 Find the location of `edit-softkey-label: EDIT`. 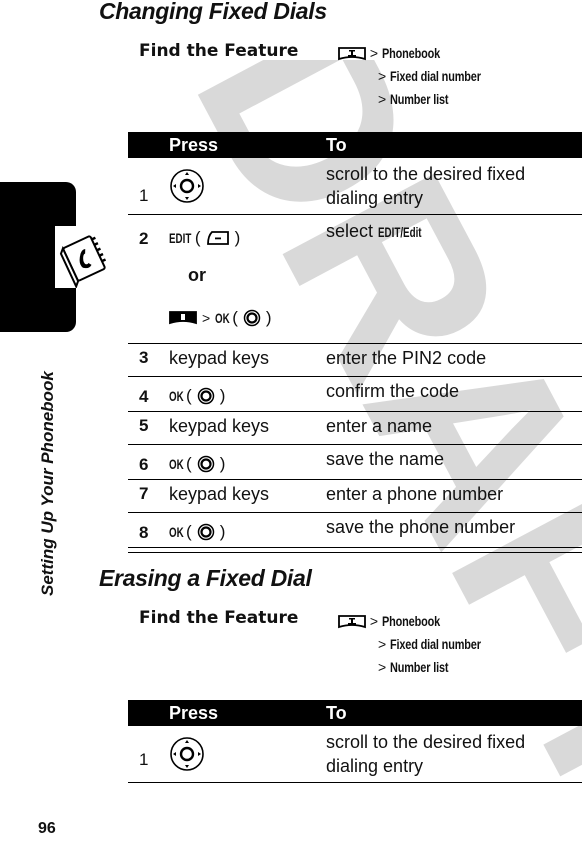

edit-softkey-label: EDIT is located at coordinates (180, 238).